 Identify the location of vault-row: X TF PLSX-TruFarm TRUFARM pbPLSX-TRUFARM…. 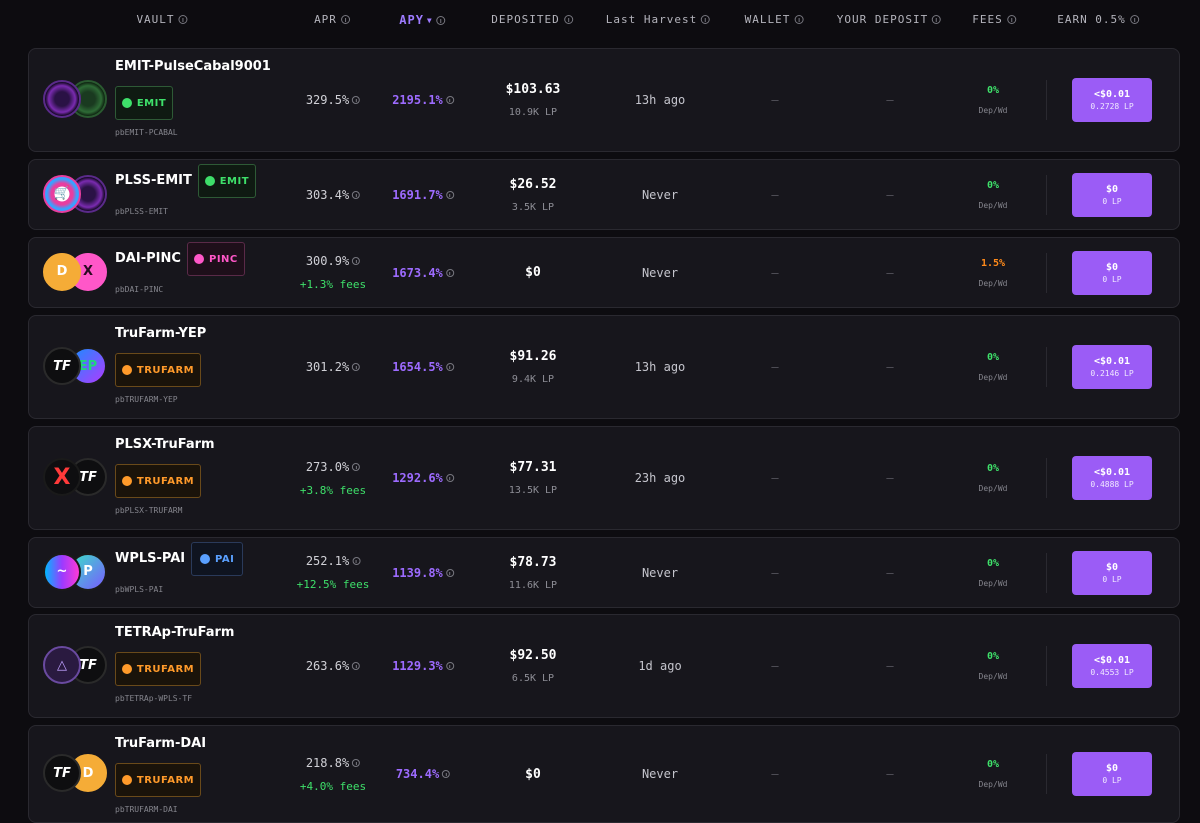
(604, 478).